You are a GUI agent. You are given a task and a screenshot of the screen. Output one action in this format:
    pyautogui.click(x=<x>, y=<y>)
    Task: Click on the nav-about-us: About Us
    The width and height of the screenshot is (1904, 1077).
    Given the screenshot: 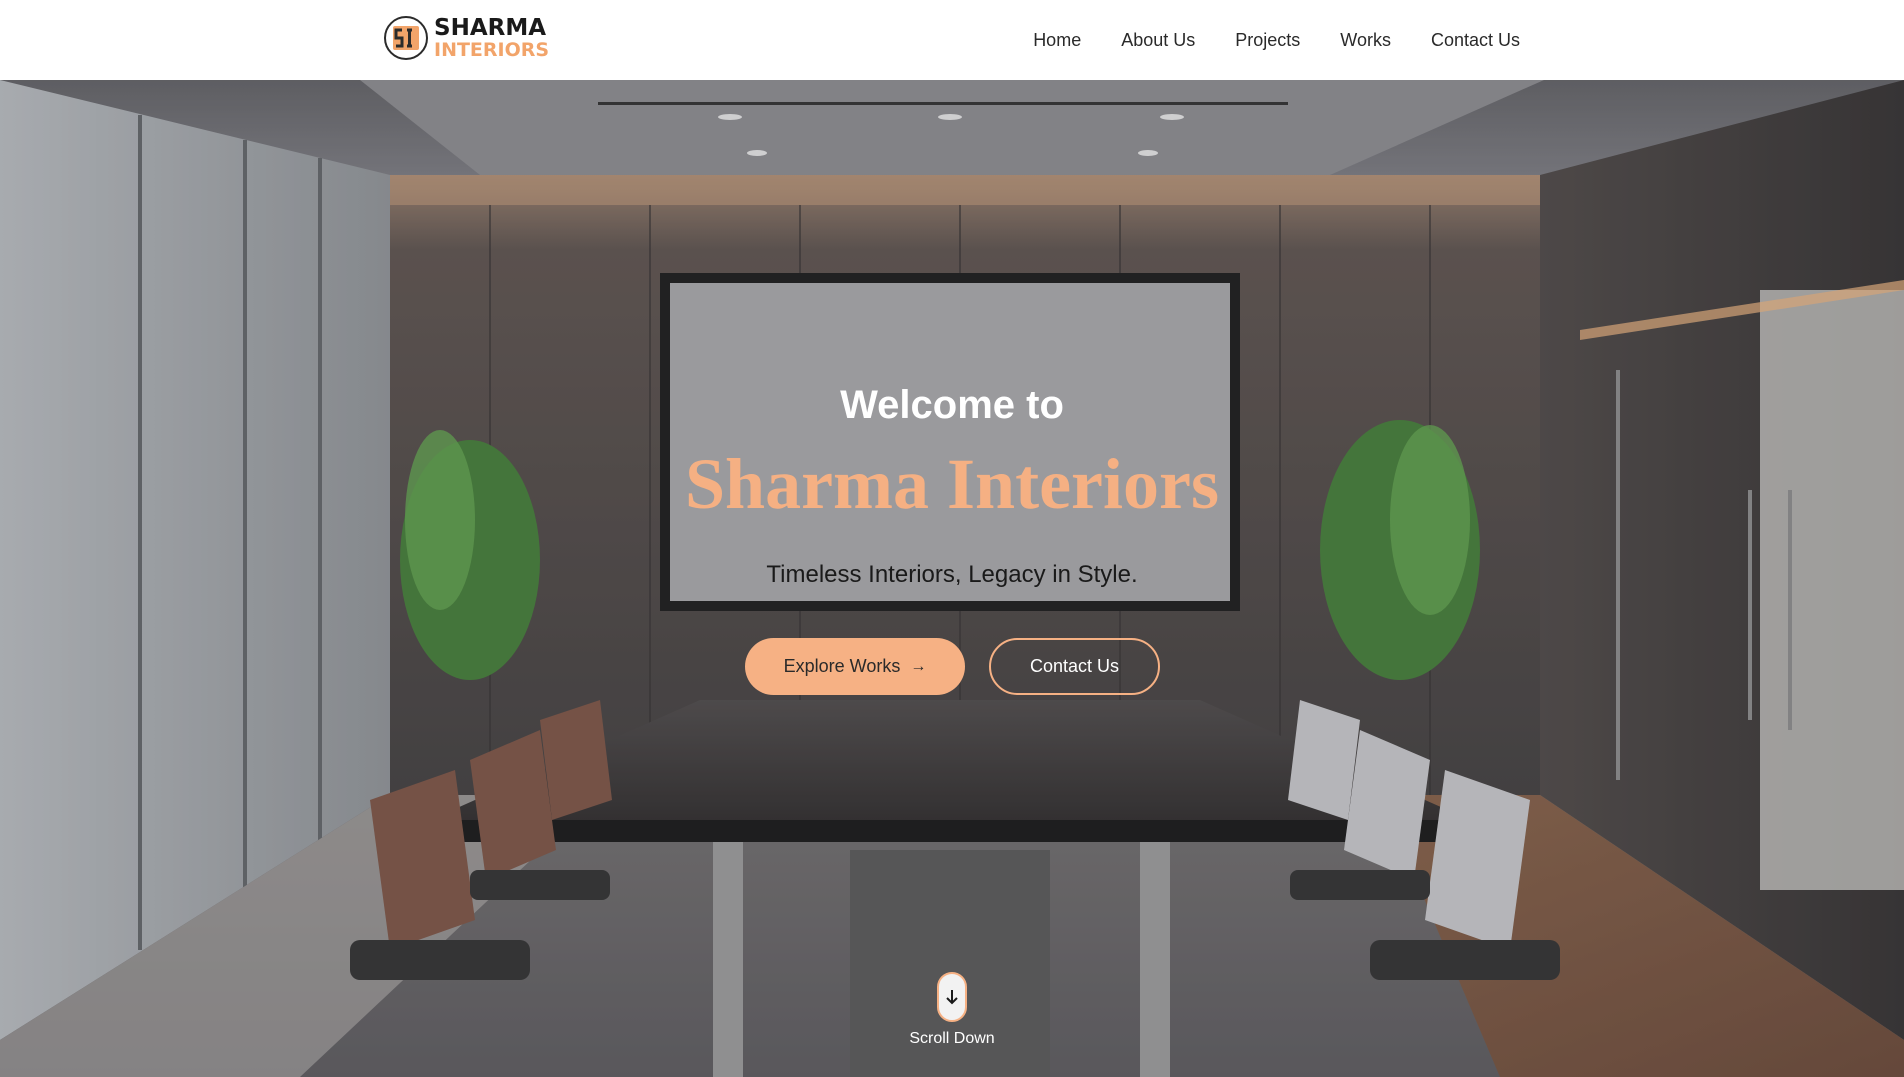 What is the action you would take?
    pyautogui.click(x=1158, y=40)
    